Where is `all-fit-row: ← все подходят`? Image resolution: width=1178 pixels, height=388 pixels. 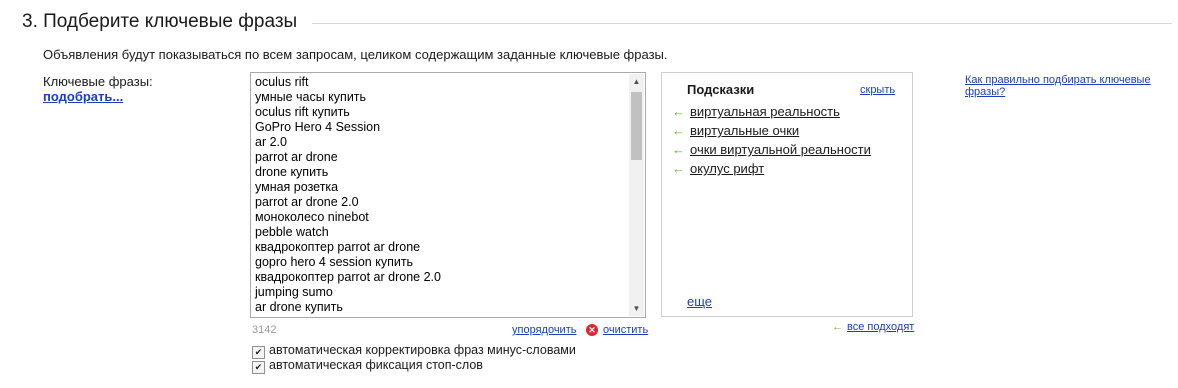 all-fit-row: ← все подходят is located at coordinates (873, 327).